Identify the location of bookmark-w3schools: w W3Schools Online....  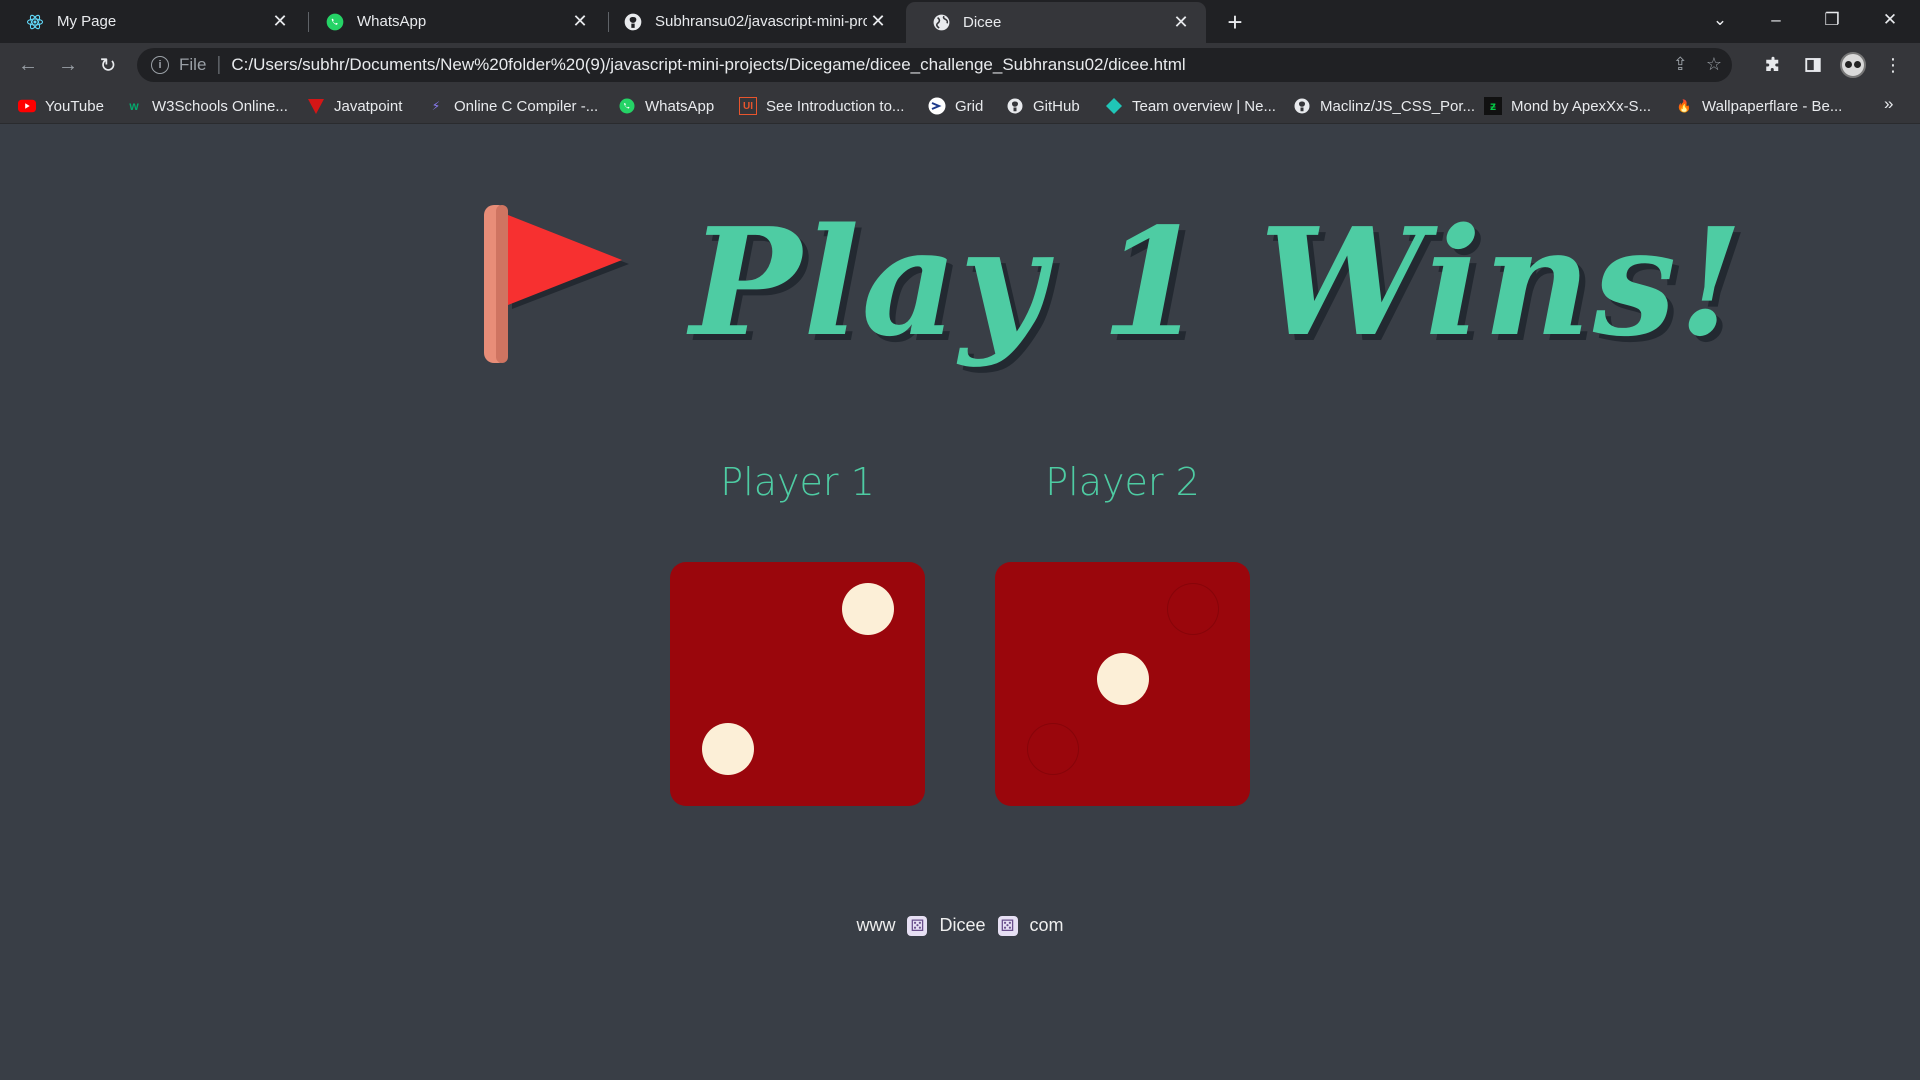
(206, 106).